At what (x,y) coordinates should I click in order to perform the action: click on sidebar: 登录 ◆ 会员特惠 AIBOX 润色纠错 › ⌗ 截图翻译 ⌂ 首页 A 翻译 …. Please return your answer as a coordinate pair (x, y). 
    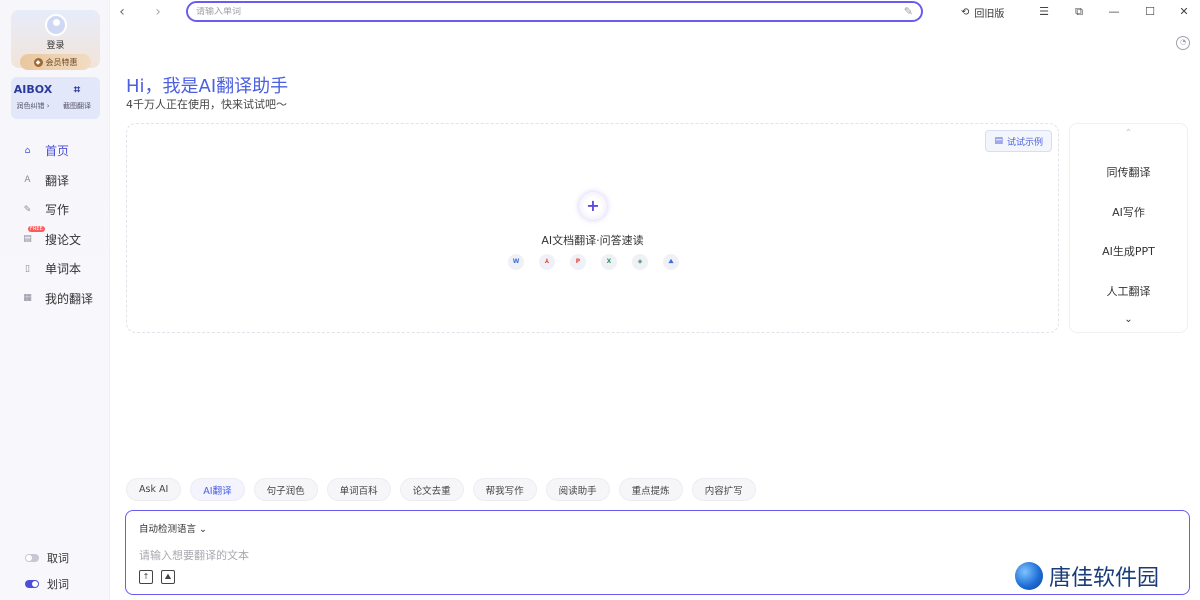
    Looking at the image, I should click on (55, 300).